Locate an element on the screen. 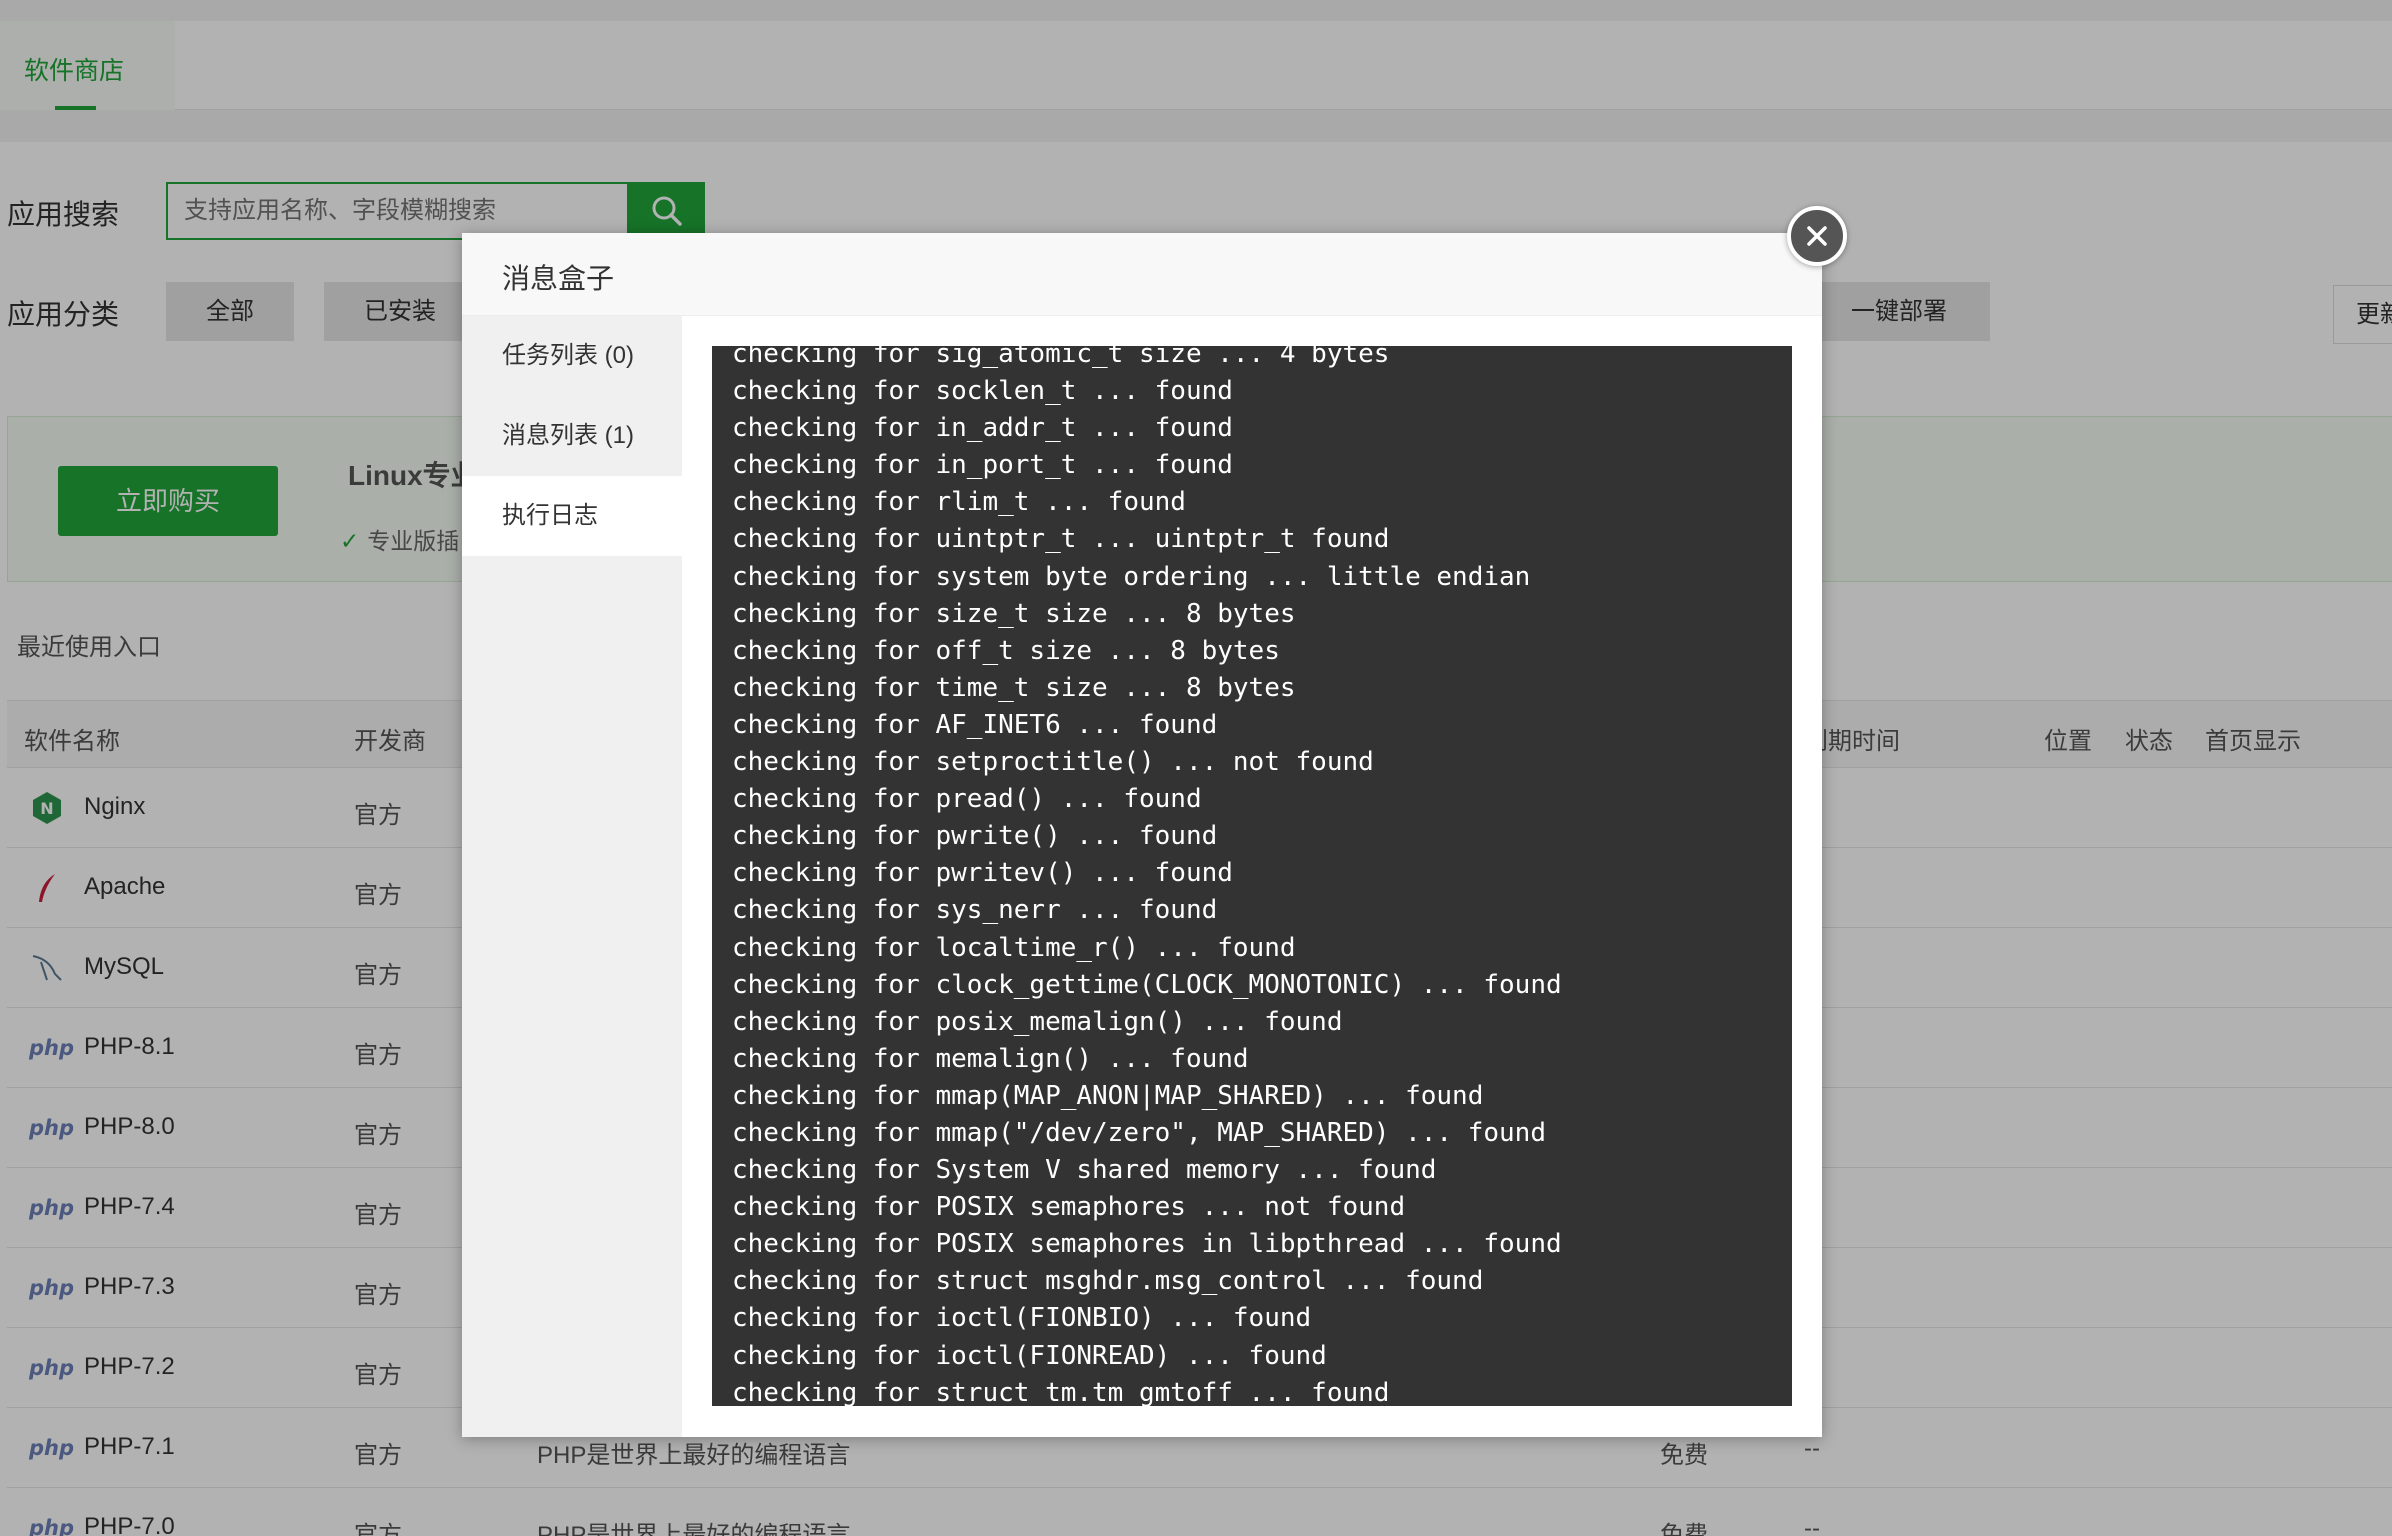  log-line: checking for posix_memalign() ... found is located at coordinates (1037, 1021).